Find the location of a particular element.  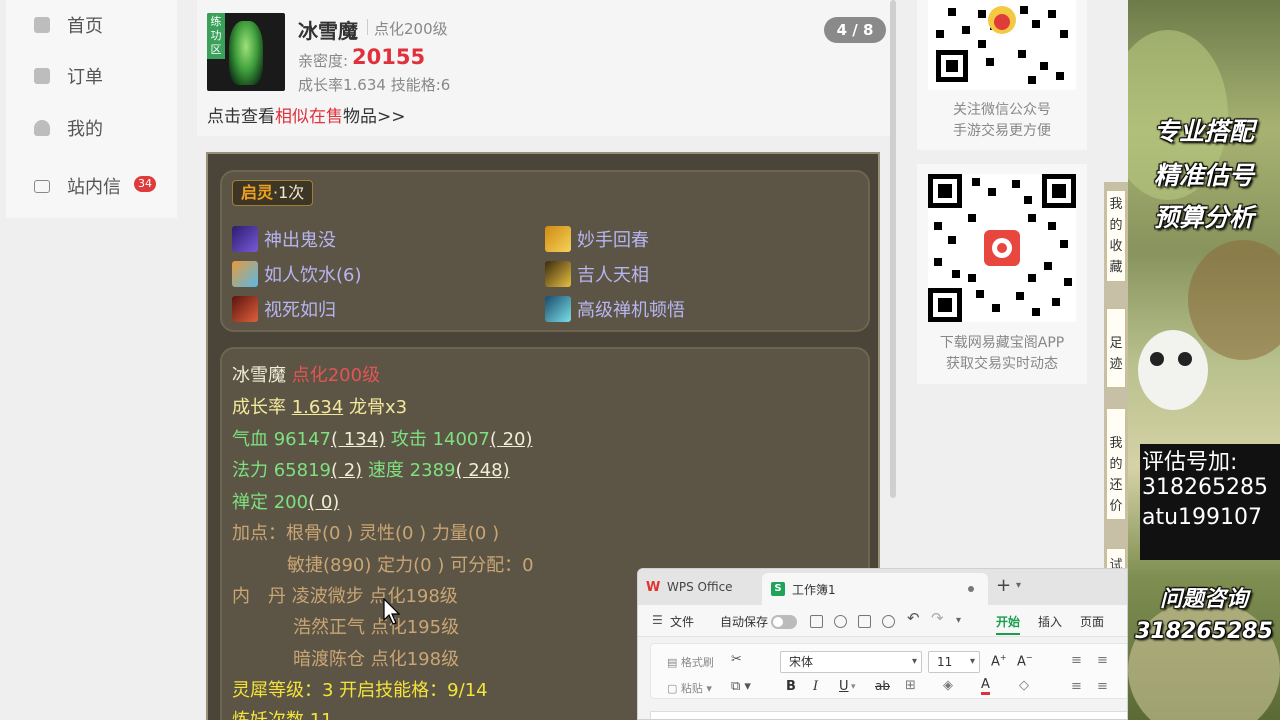

attr-hp: 气血 96147 is located at coordinates (281, 439).